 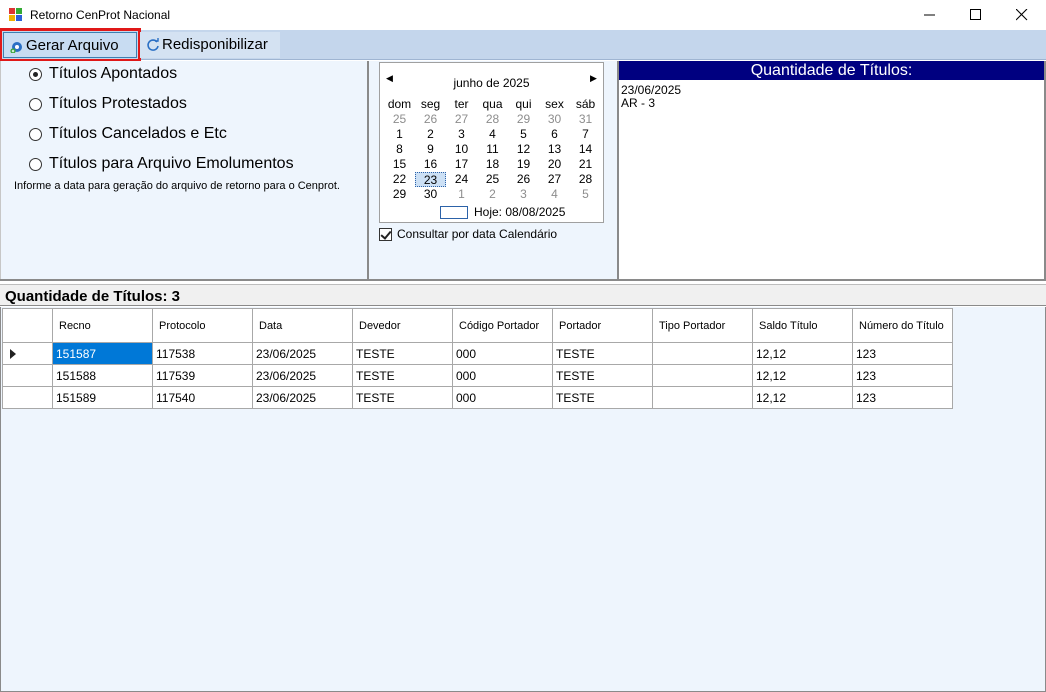 I want to click on column-header-recno: Recno, so click(x=102, y=325).